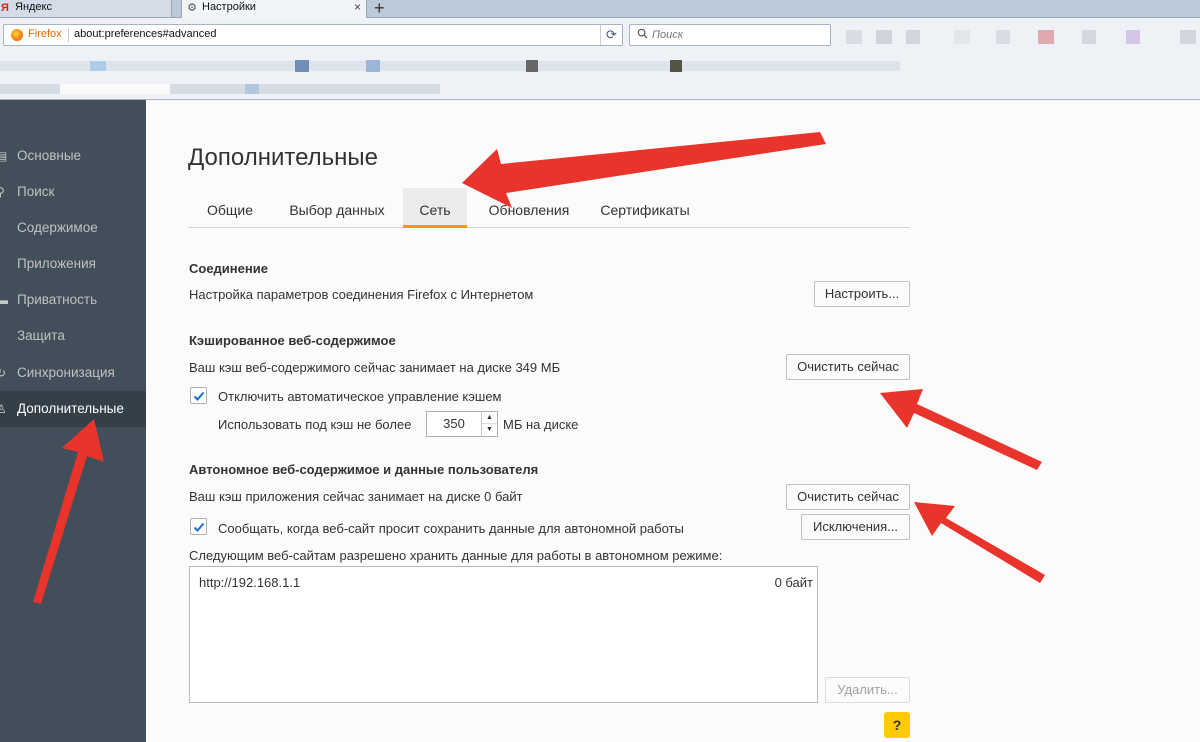  What do you see at coordinates (379, 9) in the screenshot?
I see `new-tab-button: +` at bounding box center [379, 9].